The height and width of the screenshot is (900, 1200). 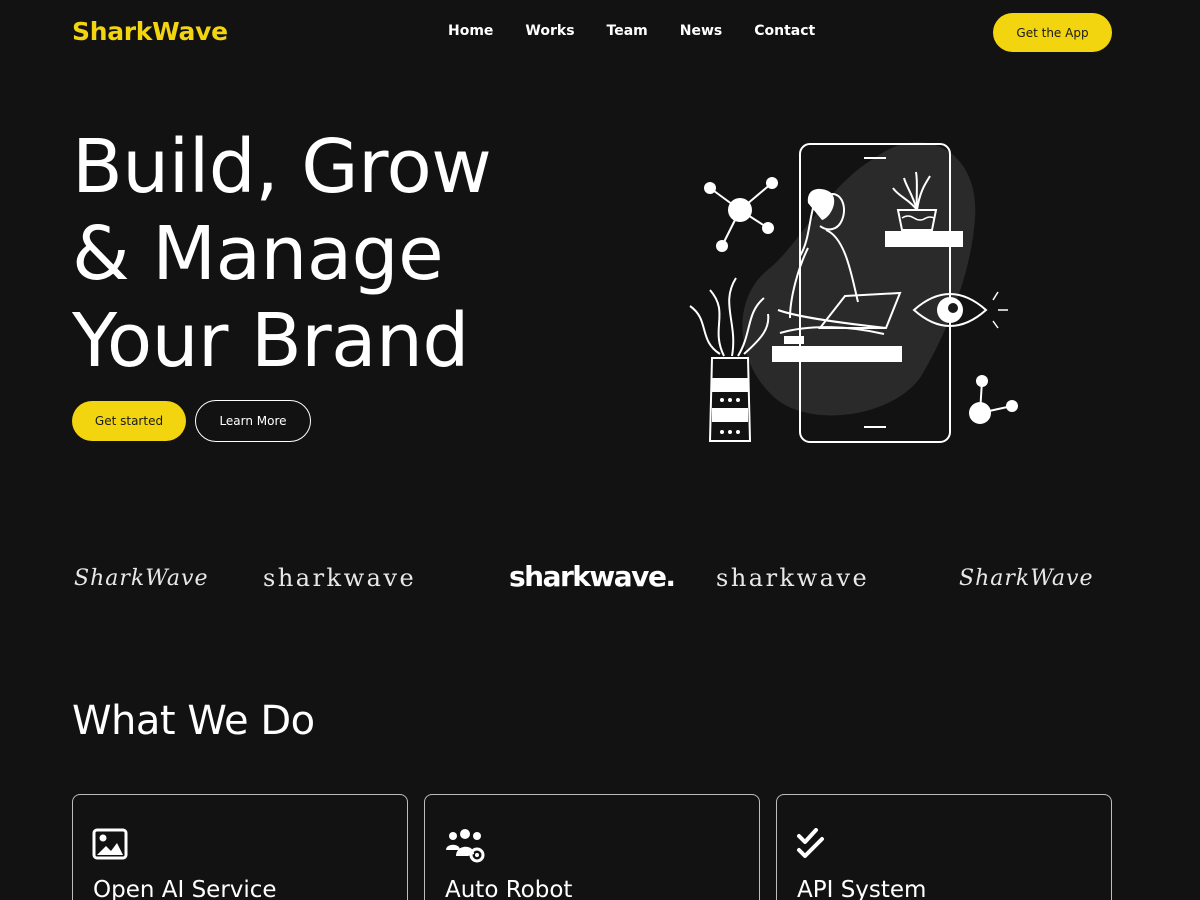 I want to click on hero-title-line-3: Your Brand, so click(x=270, y=341).